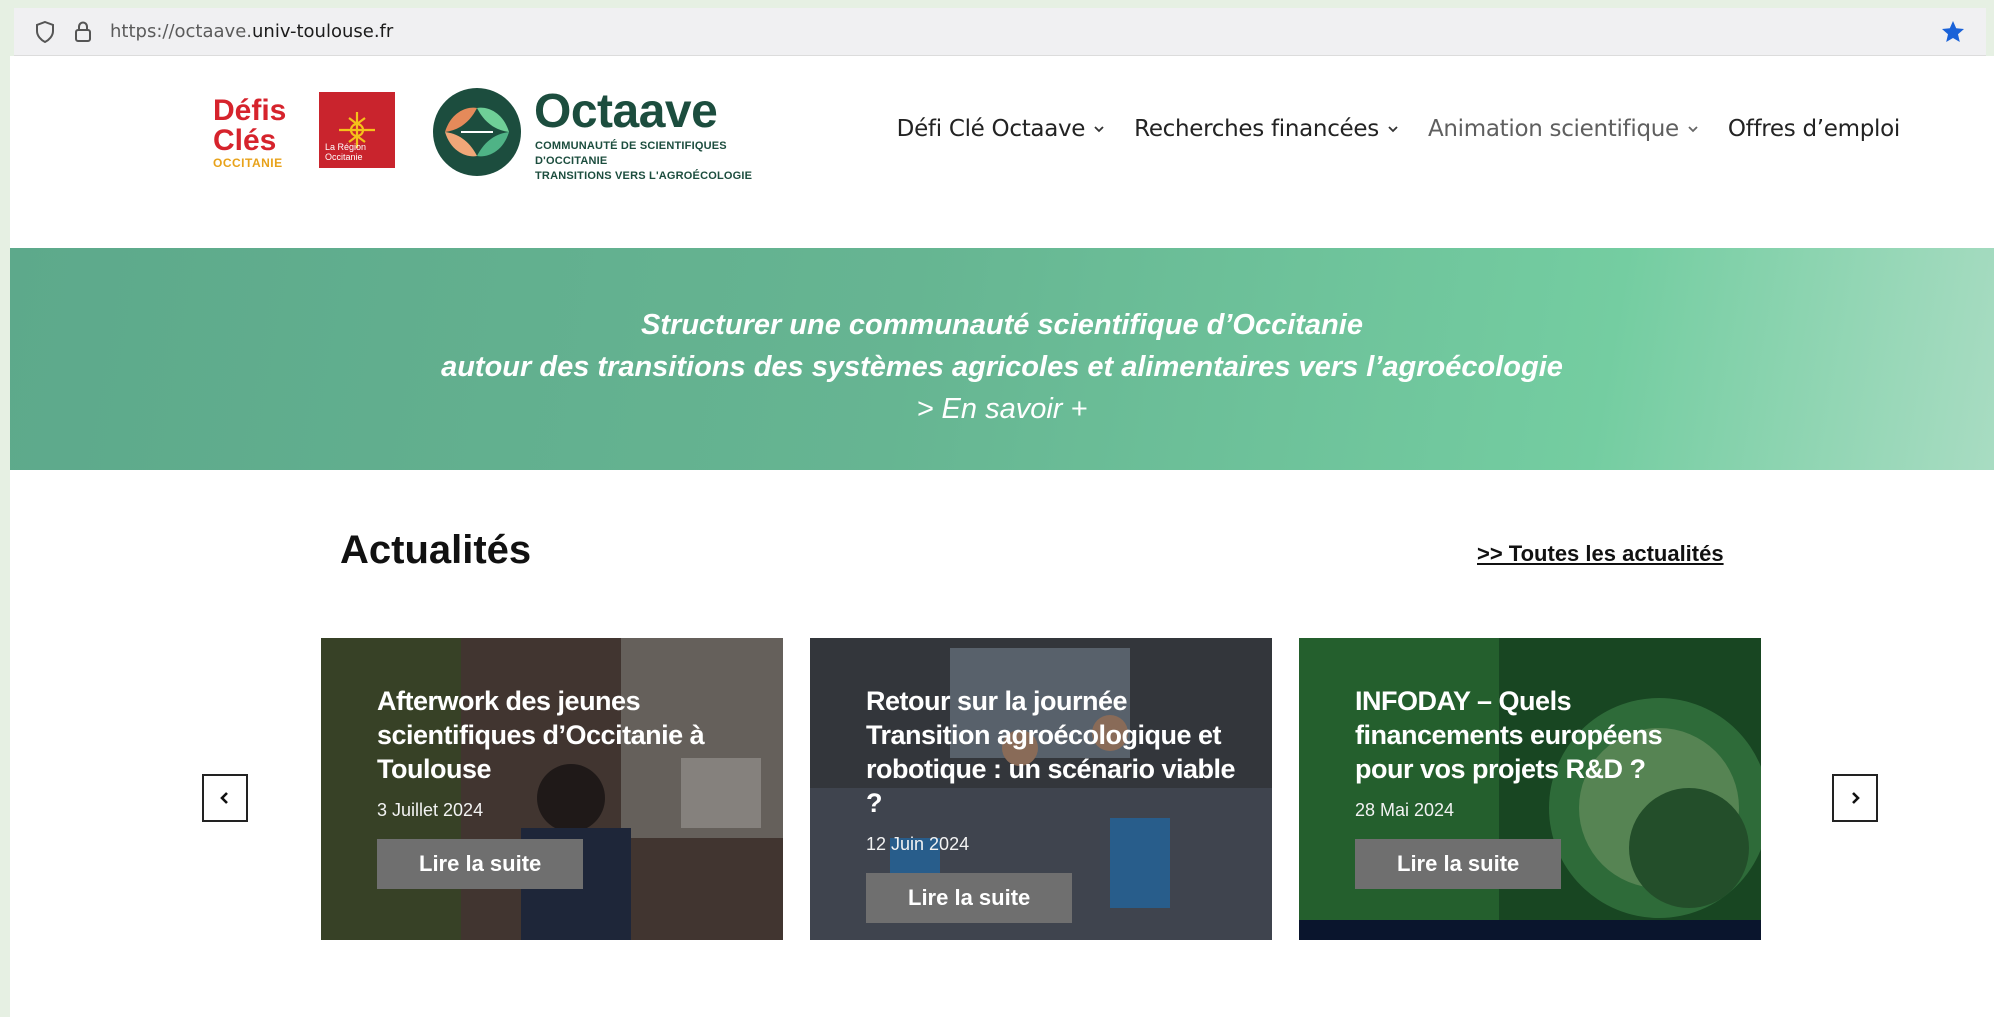 This screenshot has height=1017, width=1994. I want to click on logo-octaave-title: Octaave, so click(626, 112).